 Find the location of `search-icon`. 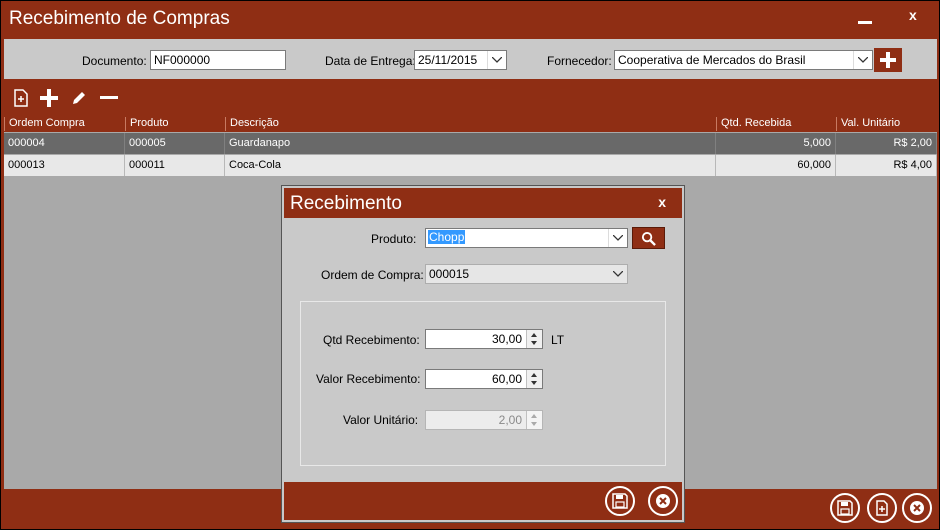

search-icon is located at coordinates (648, 238).